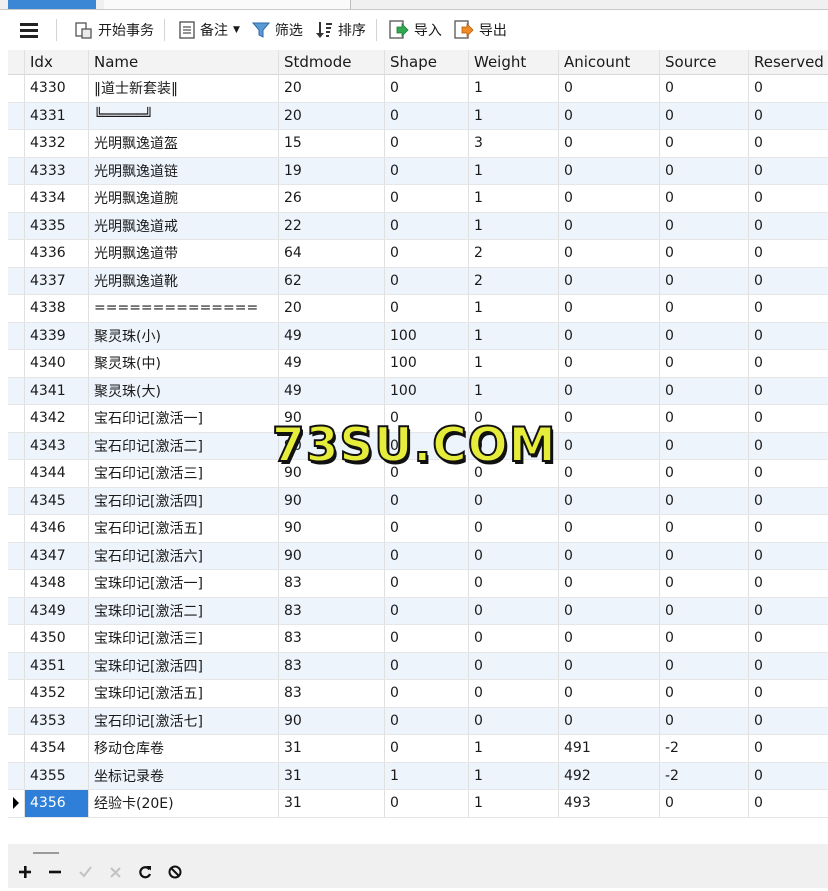 The height and width of the screenshot is (891, 828). I want to click on cell-anicount: 491, so click(609, 748).